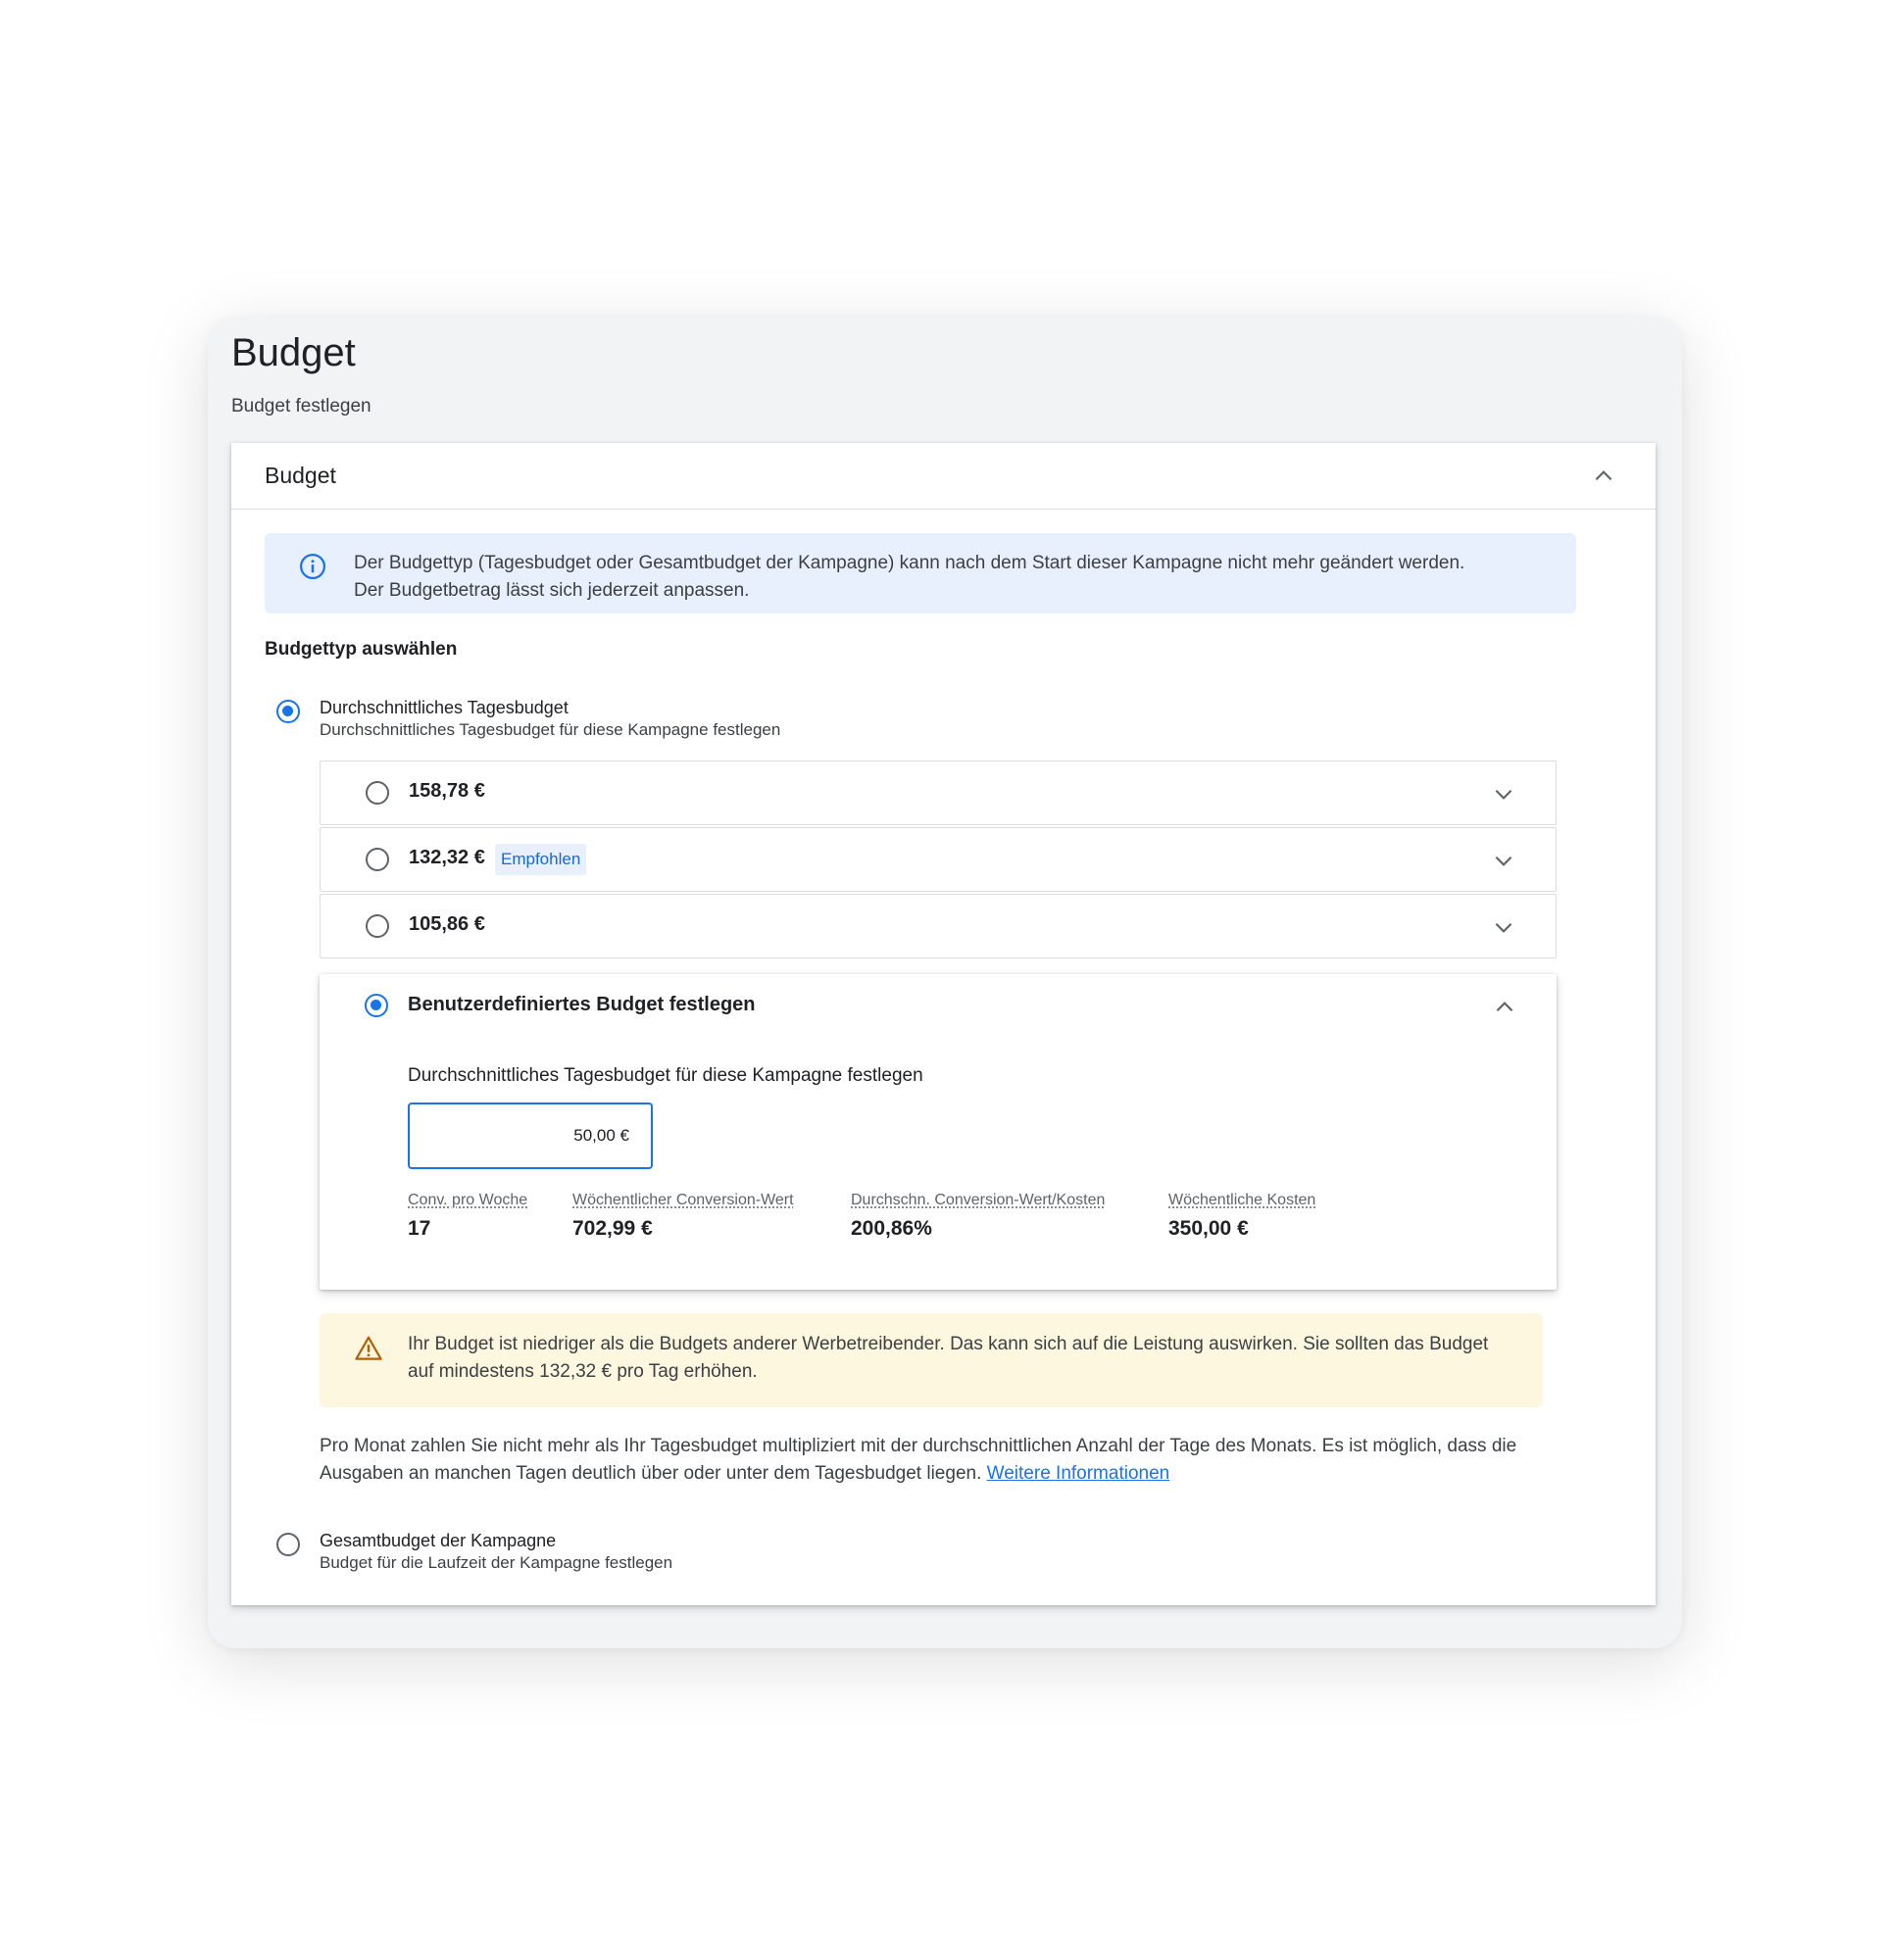  I want to click on budget-choice-3: 105,86 €, so click(939, 926).